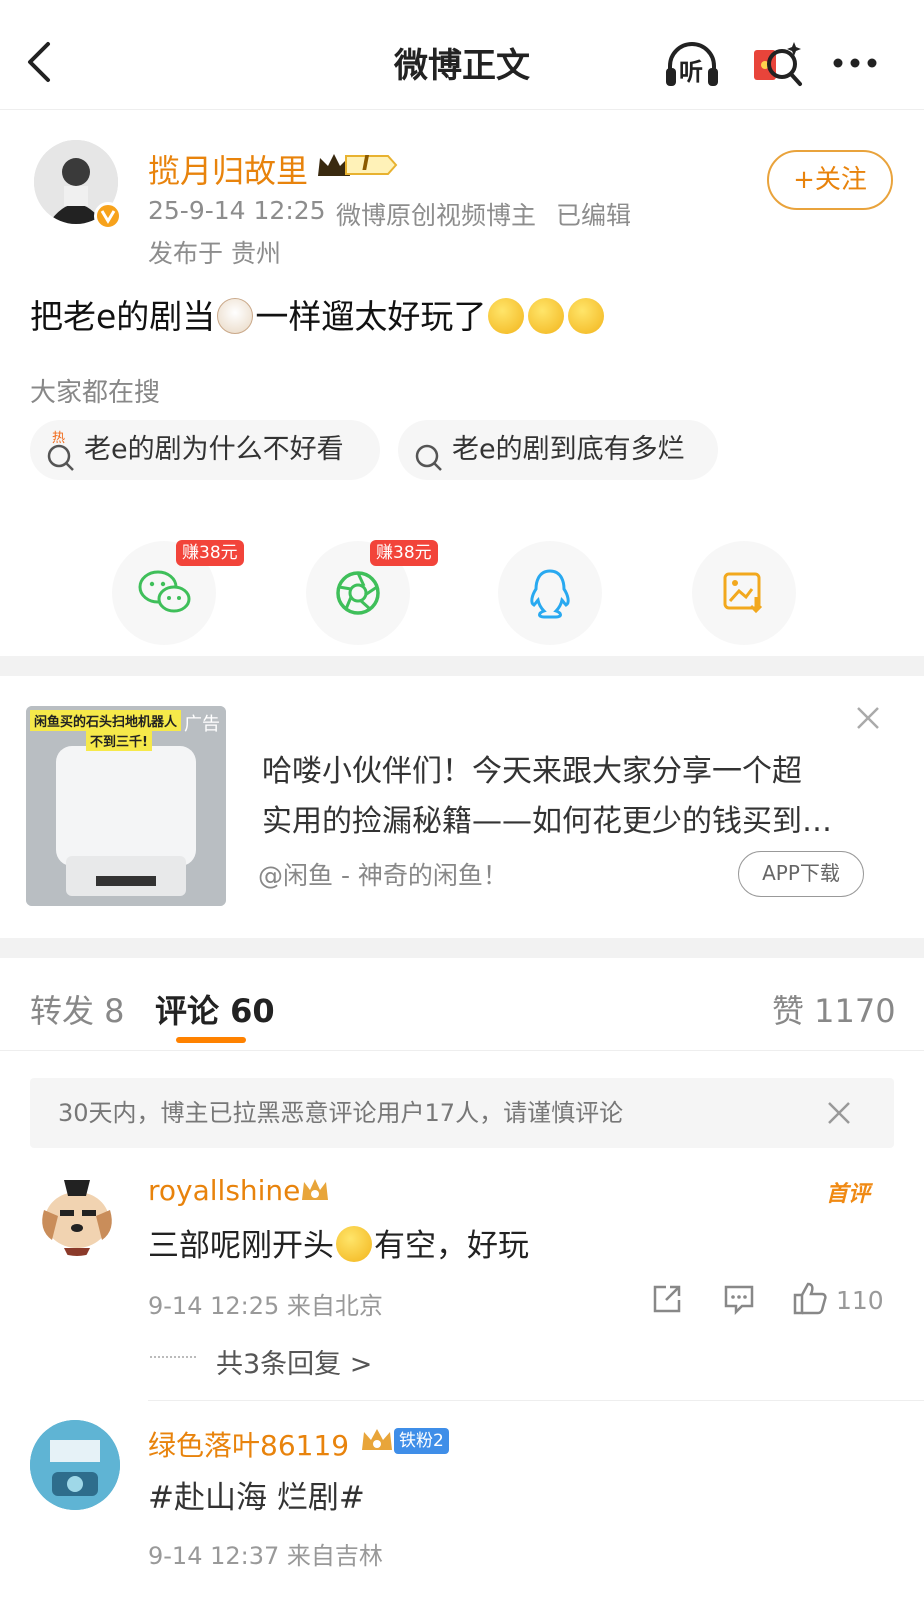 This screenshot has height=1600, width=924. Describe the element at coordinates (856, 64) in the screenshot. I see `more-icon` at that location.